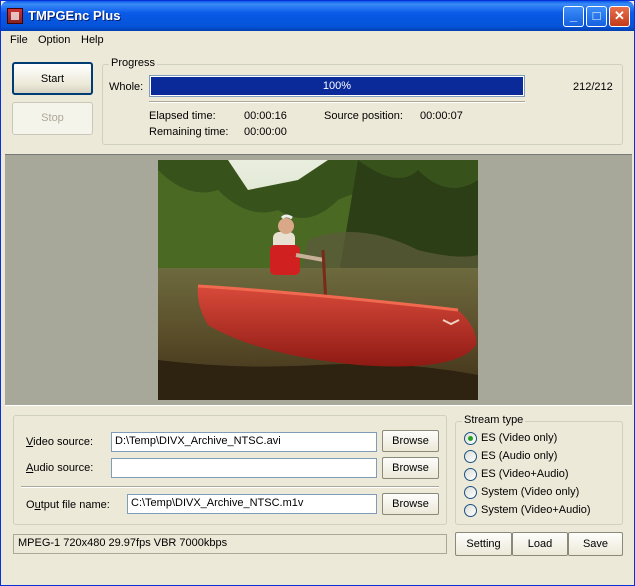  Describe the element at coordinates (536, 510) in the screenshot. I see `radio-label-system-video-audio: System (Video+Audio)` at that location.